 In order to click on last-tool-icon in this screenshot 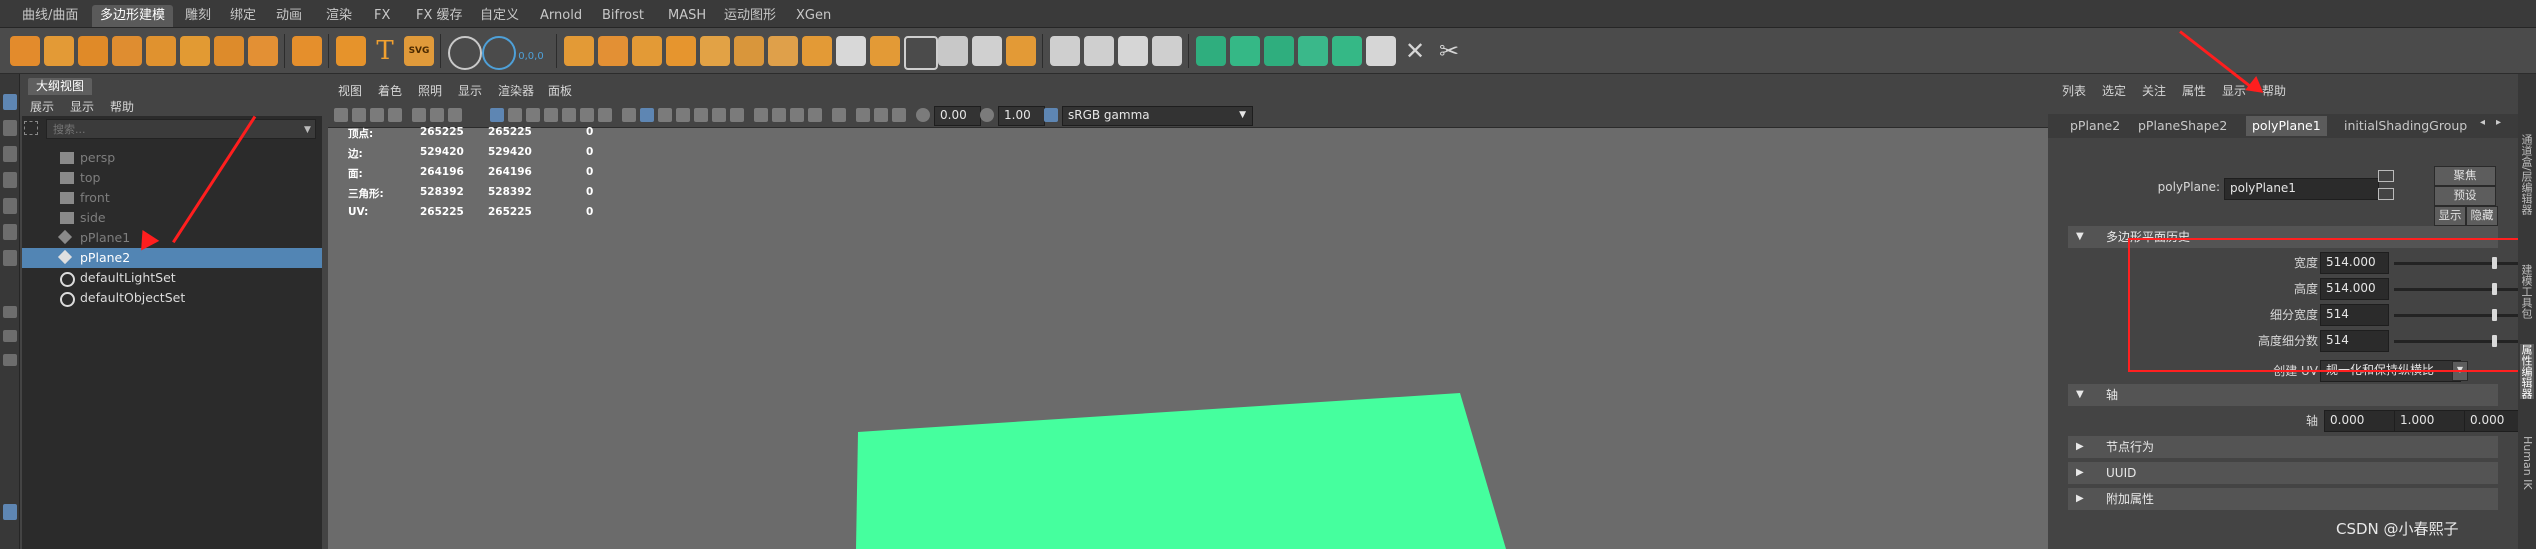, I will do `click(10, 258)`.